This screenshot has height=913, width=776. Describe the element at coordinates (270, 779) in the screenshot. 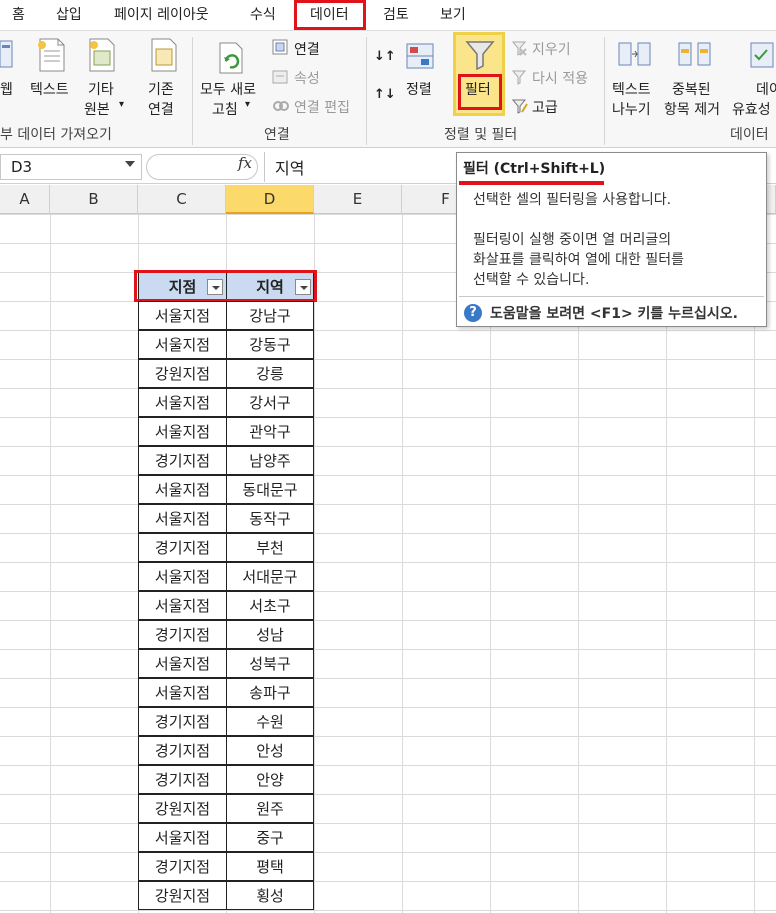

I see `table-cell-region: 안양` at that location.